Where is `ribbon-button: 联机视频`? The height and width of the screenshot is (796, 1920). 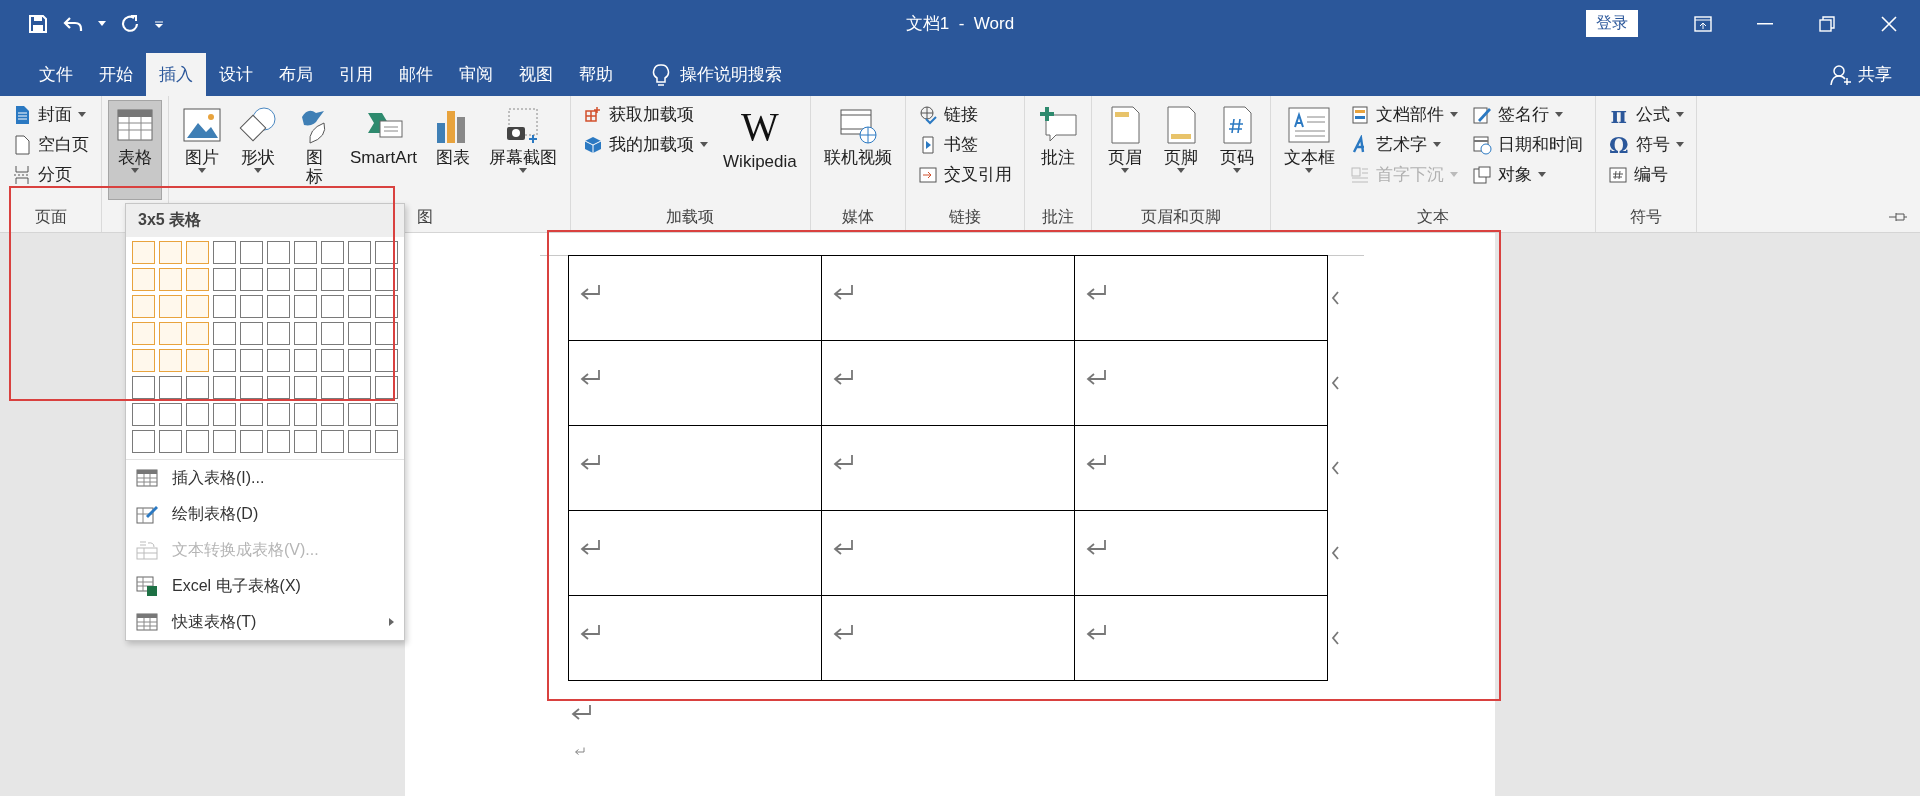 ribbon-button: 联机视频 is located at coordinates (857, 150).